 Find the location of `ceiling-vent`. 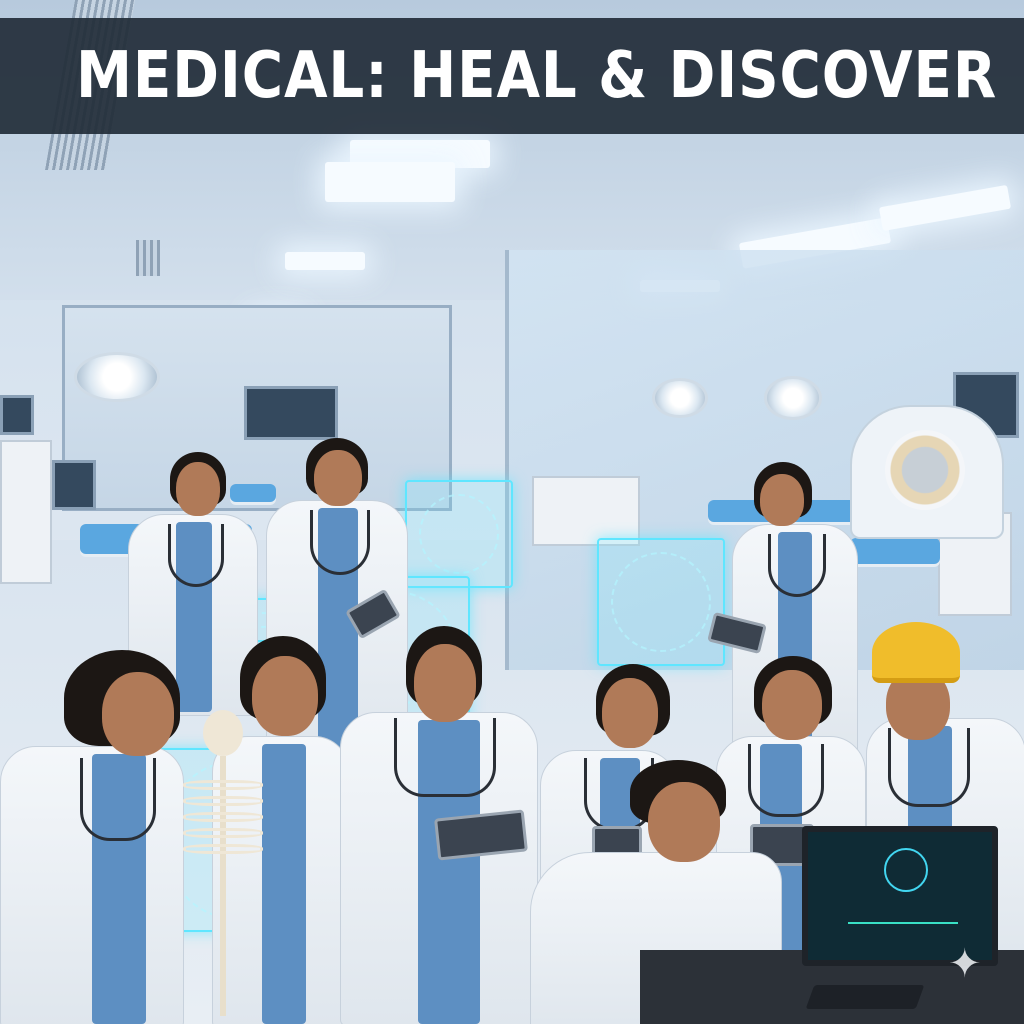

ceiling-vent is located at coordinates (148, 258).